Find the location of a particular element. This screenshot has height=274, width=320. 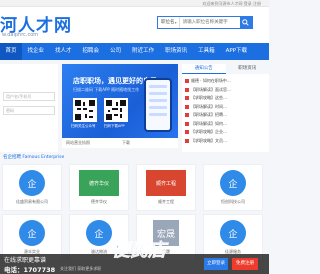

company-card: 企 恒创科技公司 is located at coordinates (233, 187).